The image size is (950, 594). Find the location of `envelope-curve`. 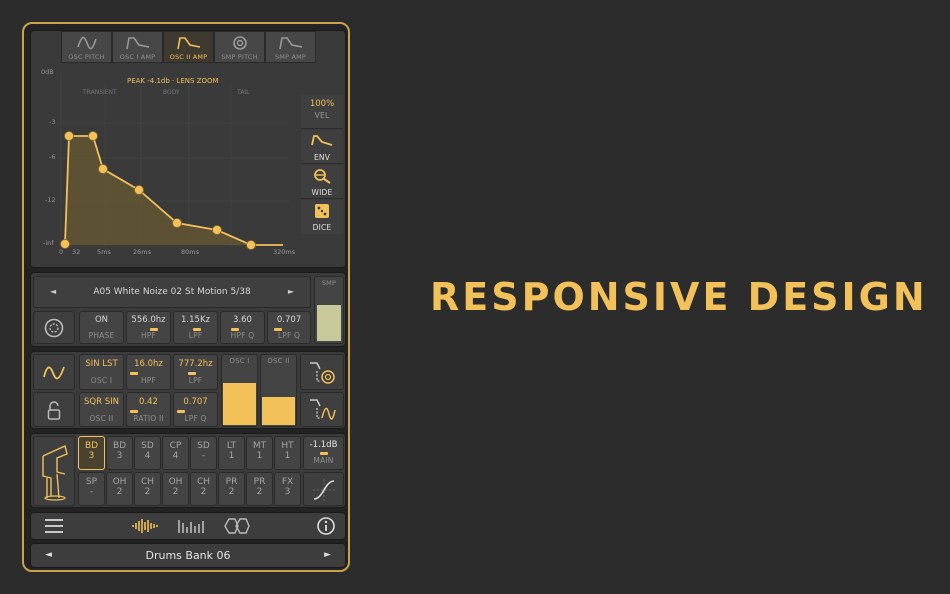

envelope-curve is located at coordinates (166, 165).